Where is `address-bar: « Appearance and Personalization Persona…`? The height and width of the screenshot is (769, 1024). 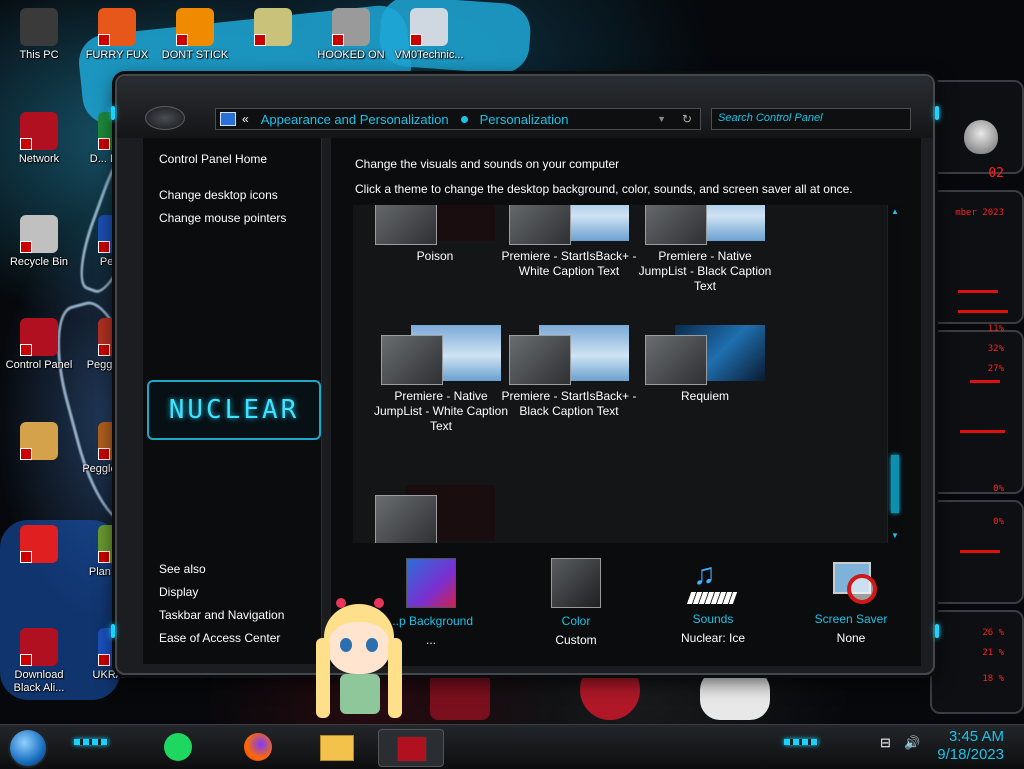
address-bar: « Appearance and Personalization Persona… is located at coordinates (458, 119).